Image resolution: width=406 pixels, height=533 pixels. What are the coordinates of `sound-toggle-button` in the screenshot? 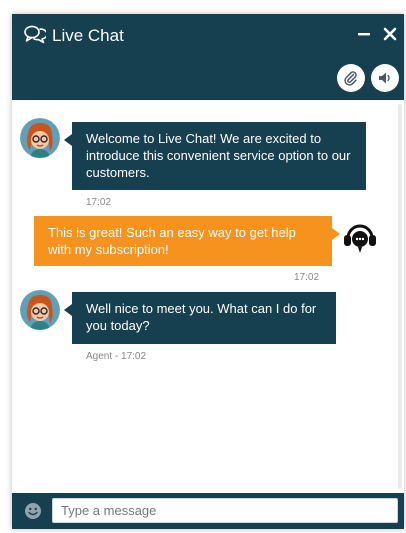 It's located at (385, 78).